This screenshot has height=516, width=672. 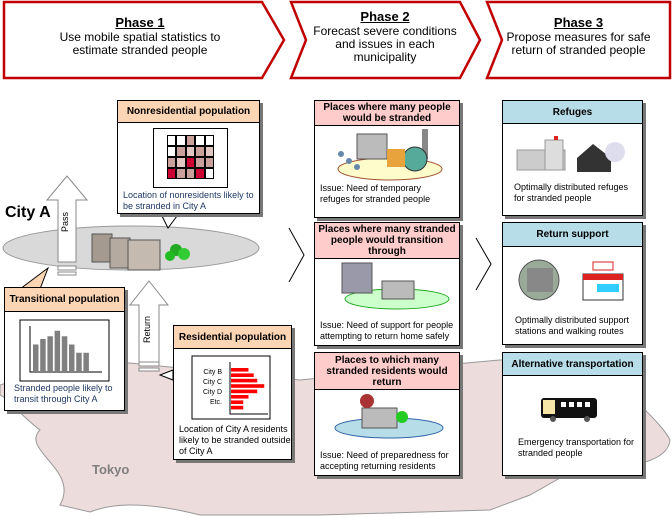 I want to click on heatmap-grid, so click(x=190, y=157).